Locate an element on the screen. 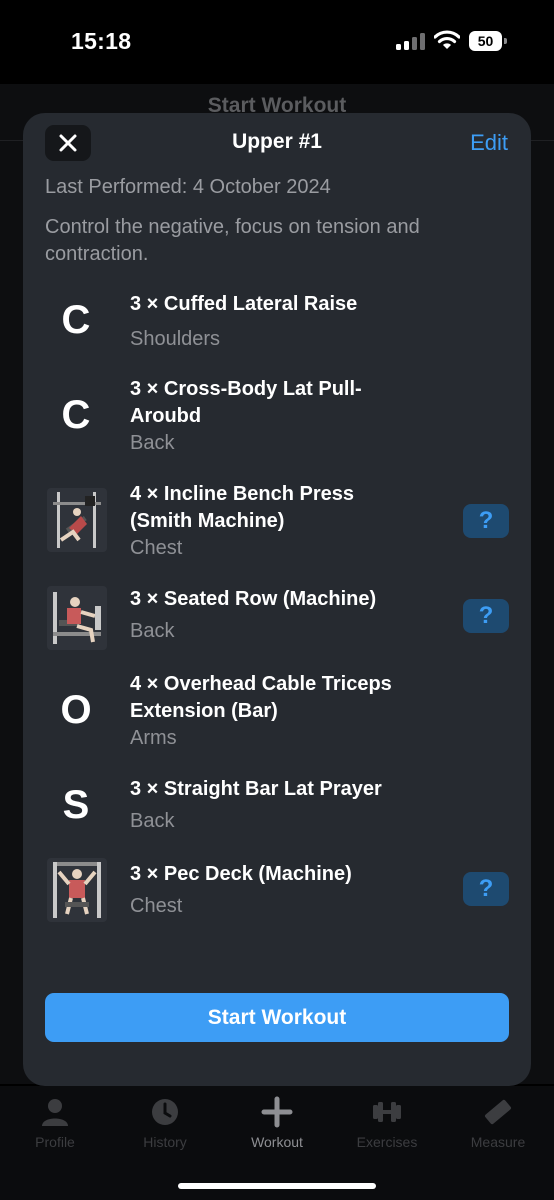 This screenshot has height=1200, width=554. exercise-name: 3 × Cuffed Lateral Raise is located at coordinates (244, 304).